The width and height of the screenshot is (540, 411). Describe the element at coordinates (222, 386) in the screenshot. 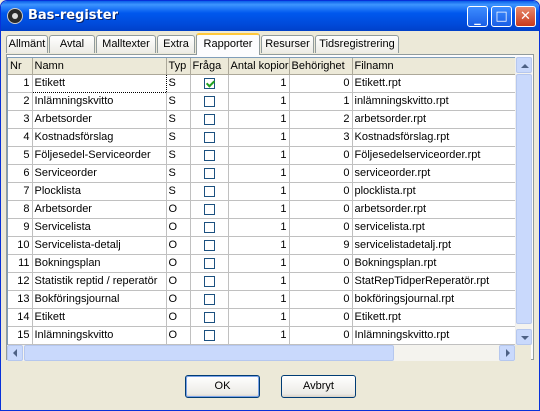

I see `ok-button: OK` at that location.